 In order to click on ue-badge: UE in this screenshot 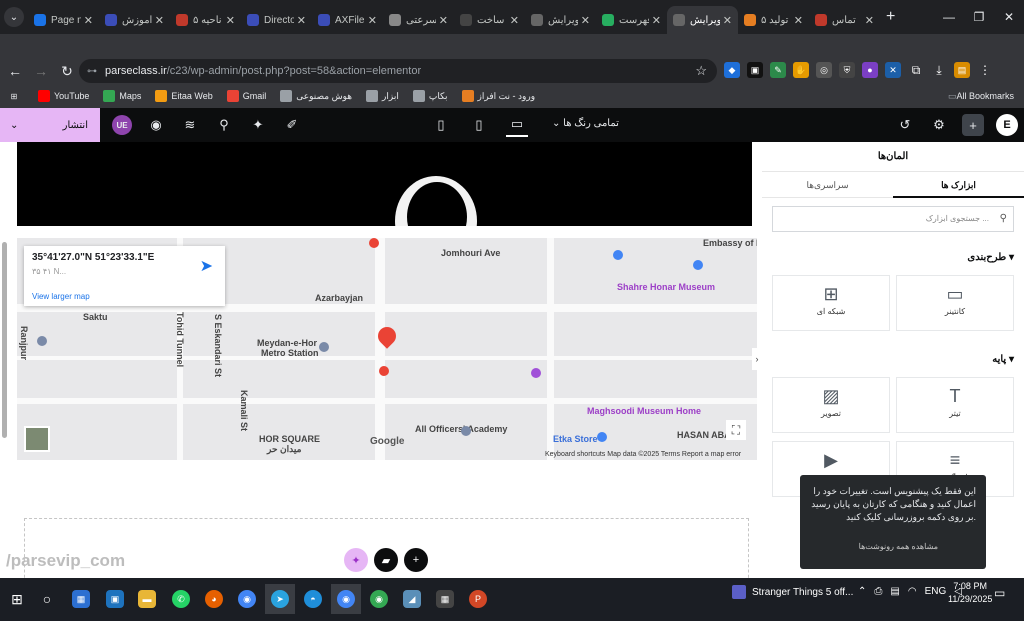, I will do `click(122, 125)`.